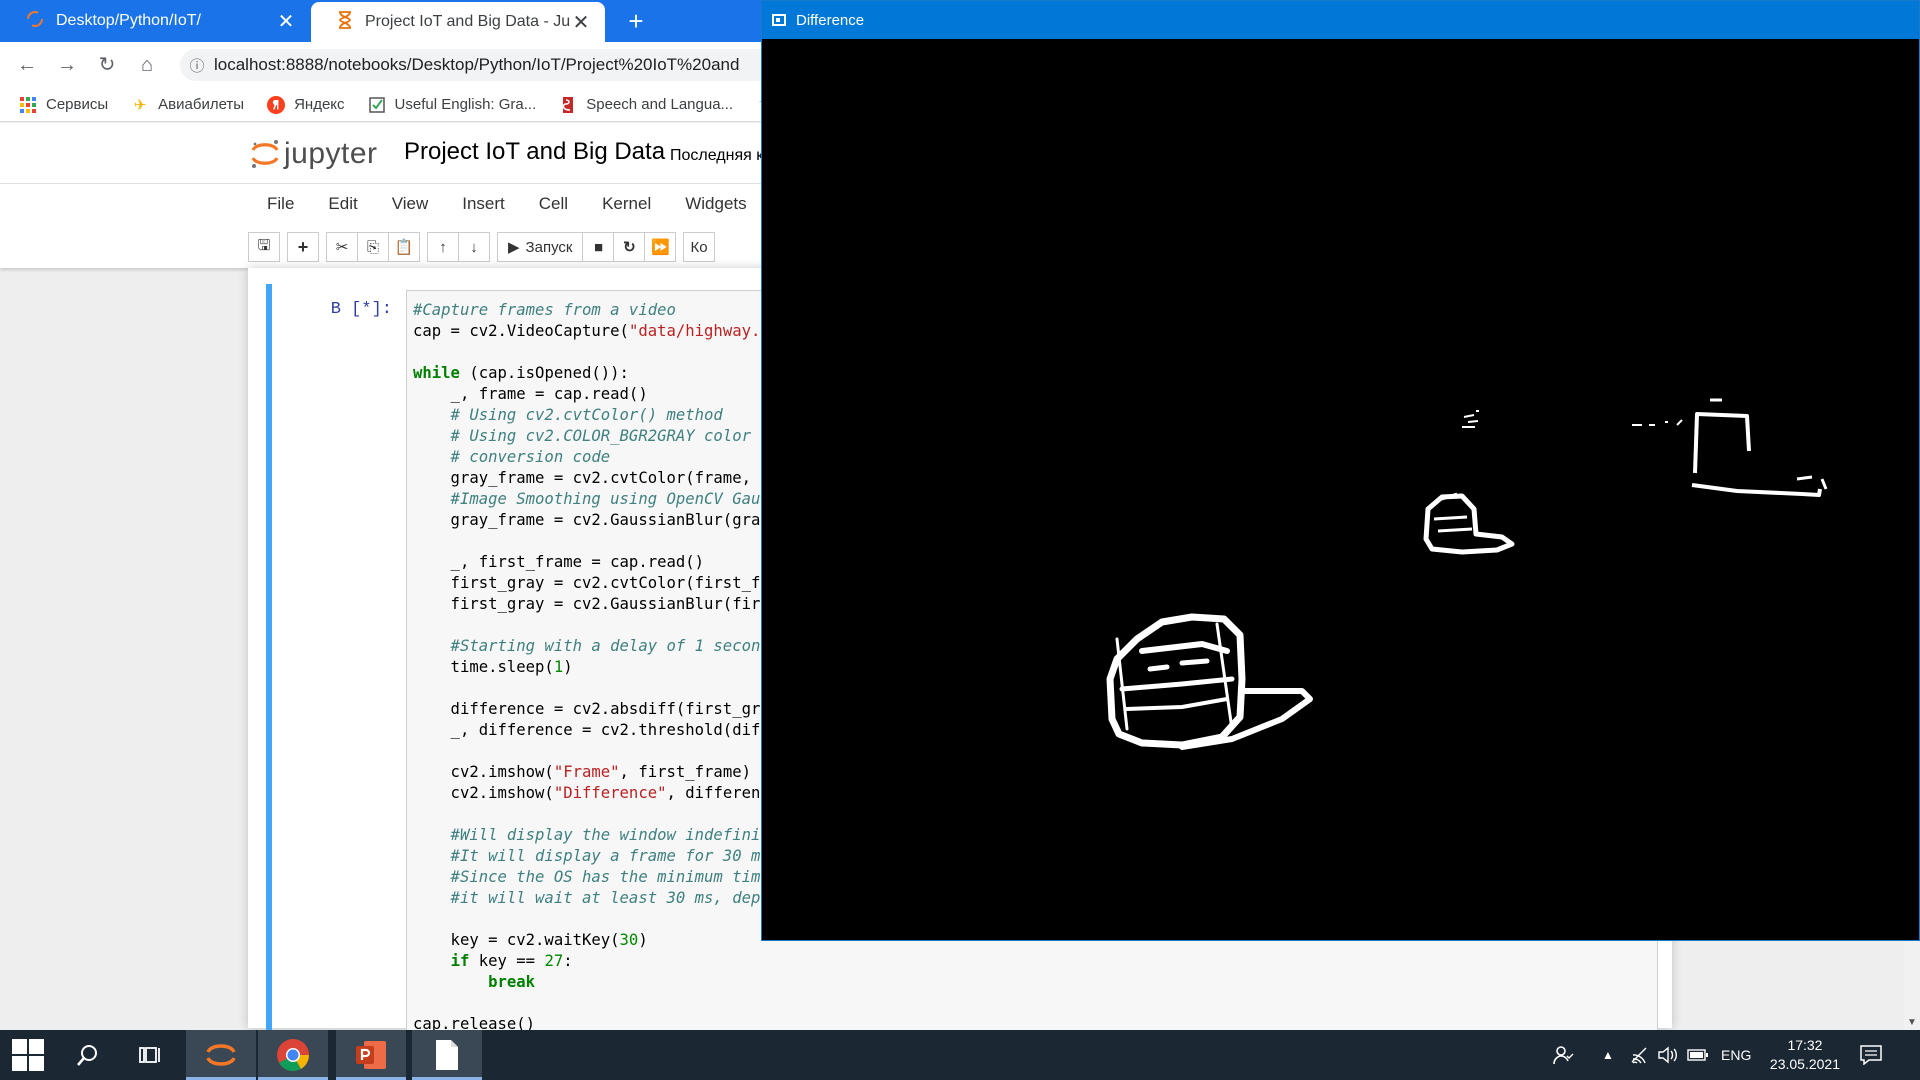 The image size is (1920, 1080). Describe the element at coordinates (1640, 1055) in the screenshot. I see `network-icon` at that location.